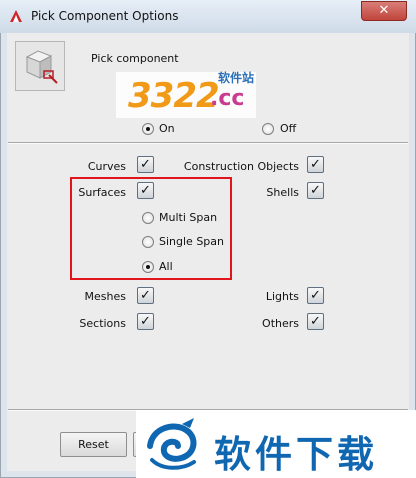 This screenshot has width=416, height=478. I want to click on watermark-top-domain: .cc, so click(227, 98).